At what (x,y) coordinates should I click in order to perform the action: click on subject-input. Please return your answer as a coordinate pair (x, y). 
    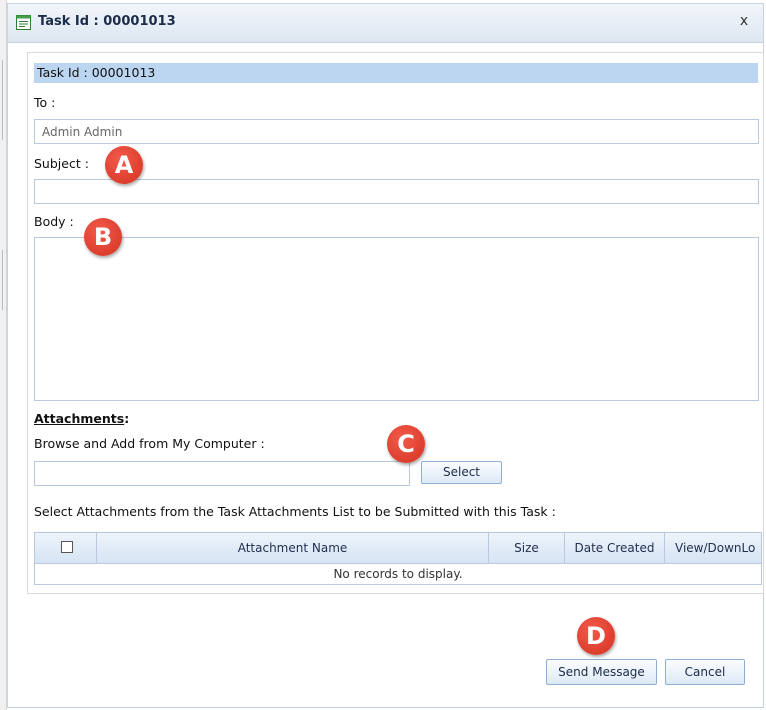
    Looking at the image, I should click on (396, 191).